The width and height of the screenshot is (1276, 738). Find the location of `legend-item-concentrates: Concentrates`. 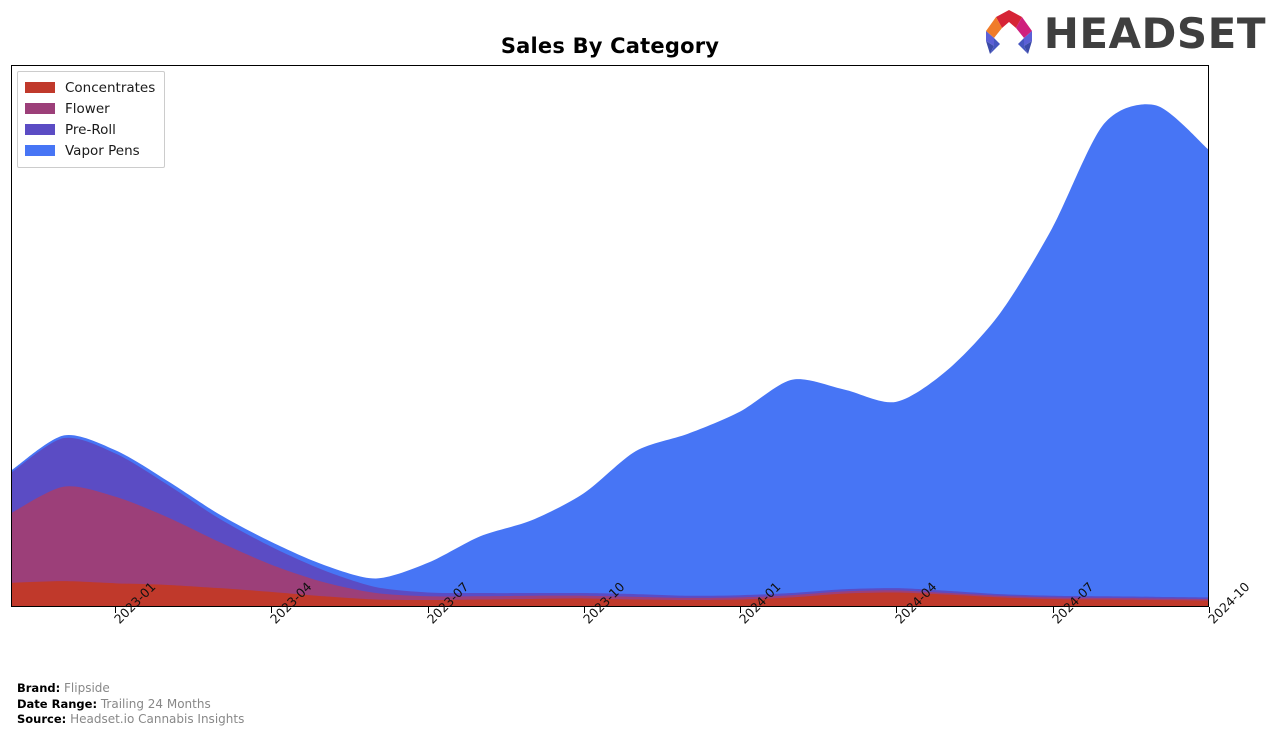

legend-item-concentrates: Concentrates is located at coordinates (90, 87).